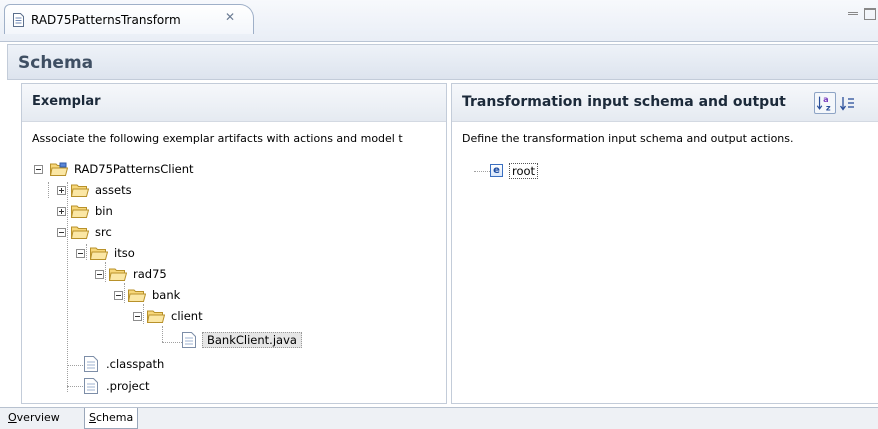 Image resolution: width=878 pixels, height=429 pixels. Describe the element at coordinates (128, 386) in the screenshot. I see `tree-item-label: .project` at that location.